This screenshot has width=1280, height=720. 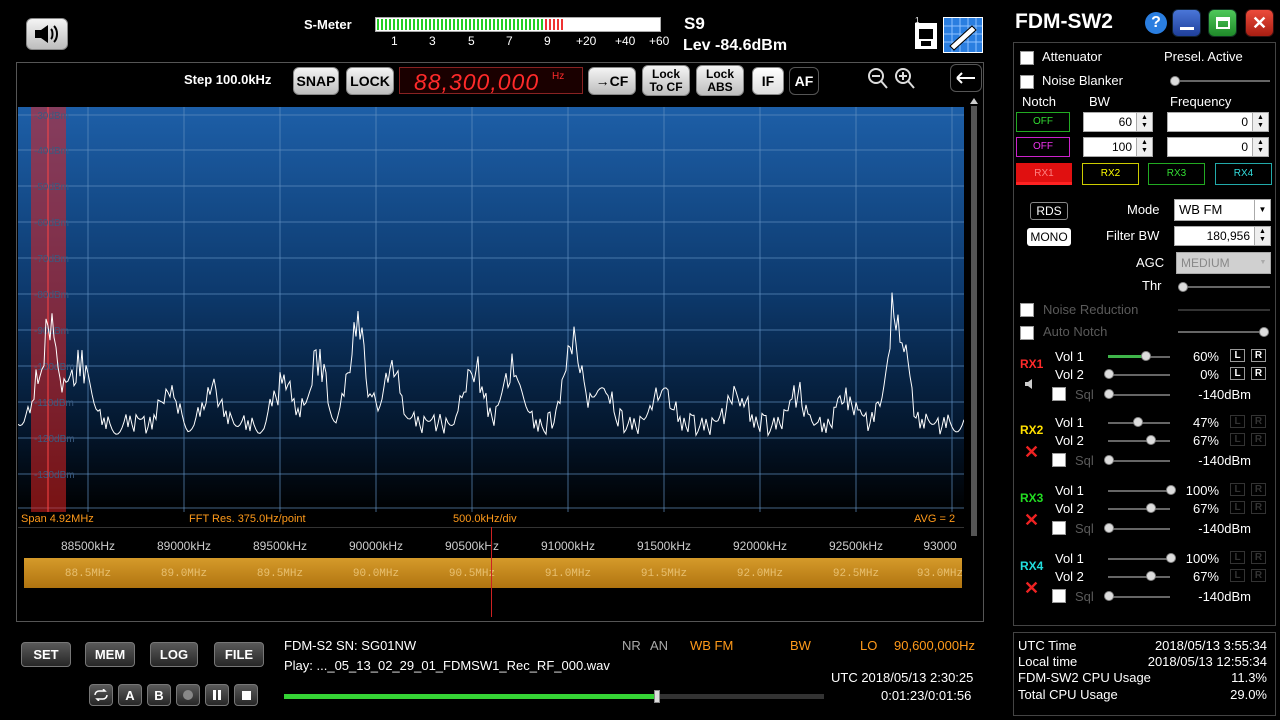 What do you see at coordinates (1043, 147) in the screenshot?
I see `notch2-toggle: OFF` at bounding box center [1043, 147].